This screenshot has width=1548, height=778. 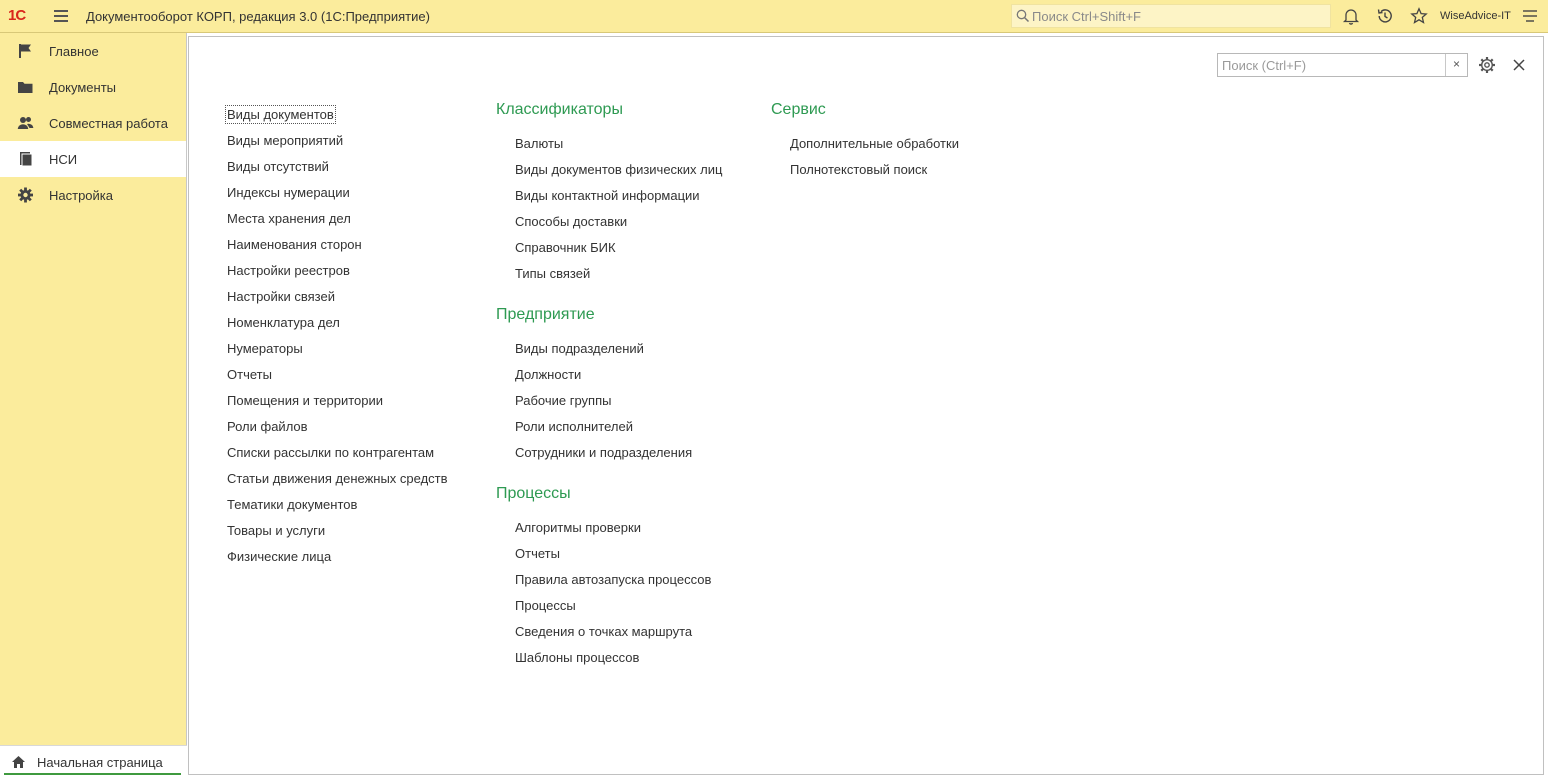 What do you see at coordinates (1351, 16) in the screenshot?
I see `bell-icon` at bounding box center [1351, 16].